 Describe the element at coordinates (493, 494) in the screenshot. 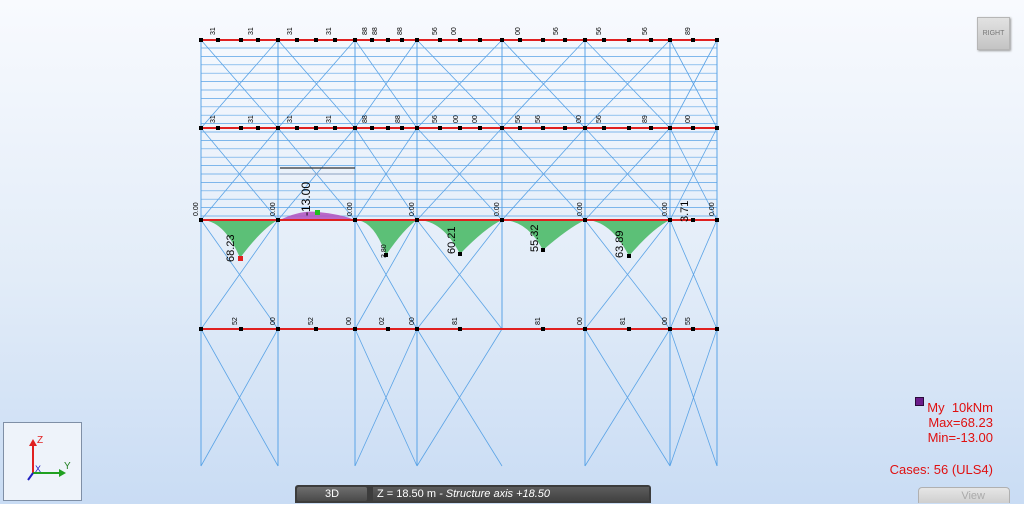

I see `coordinate-hint: - Structure axis +18.50` at that location.